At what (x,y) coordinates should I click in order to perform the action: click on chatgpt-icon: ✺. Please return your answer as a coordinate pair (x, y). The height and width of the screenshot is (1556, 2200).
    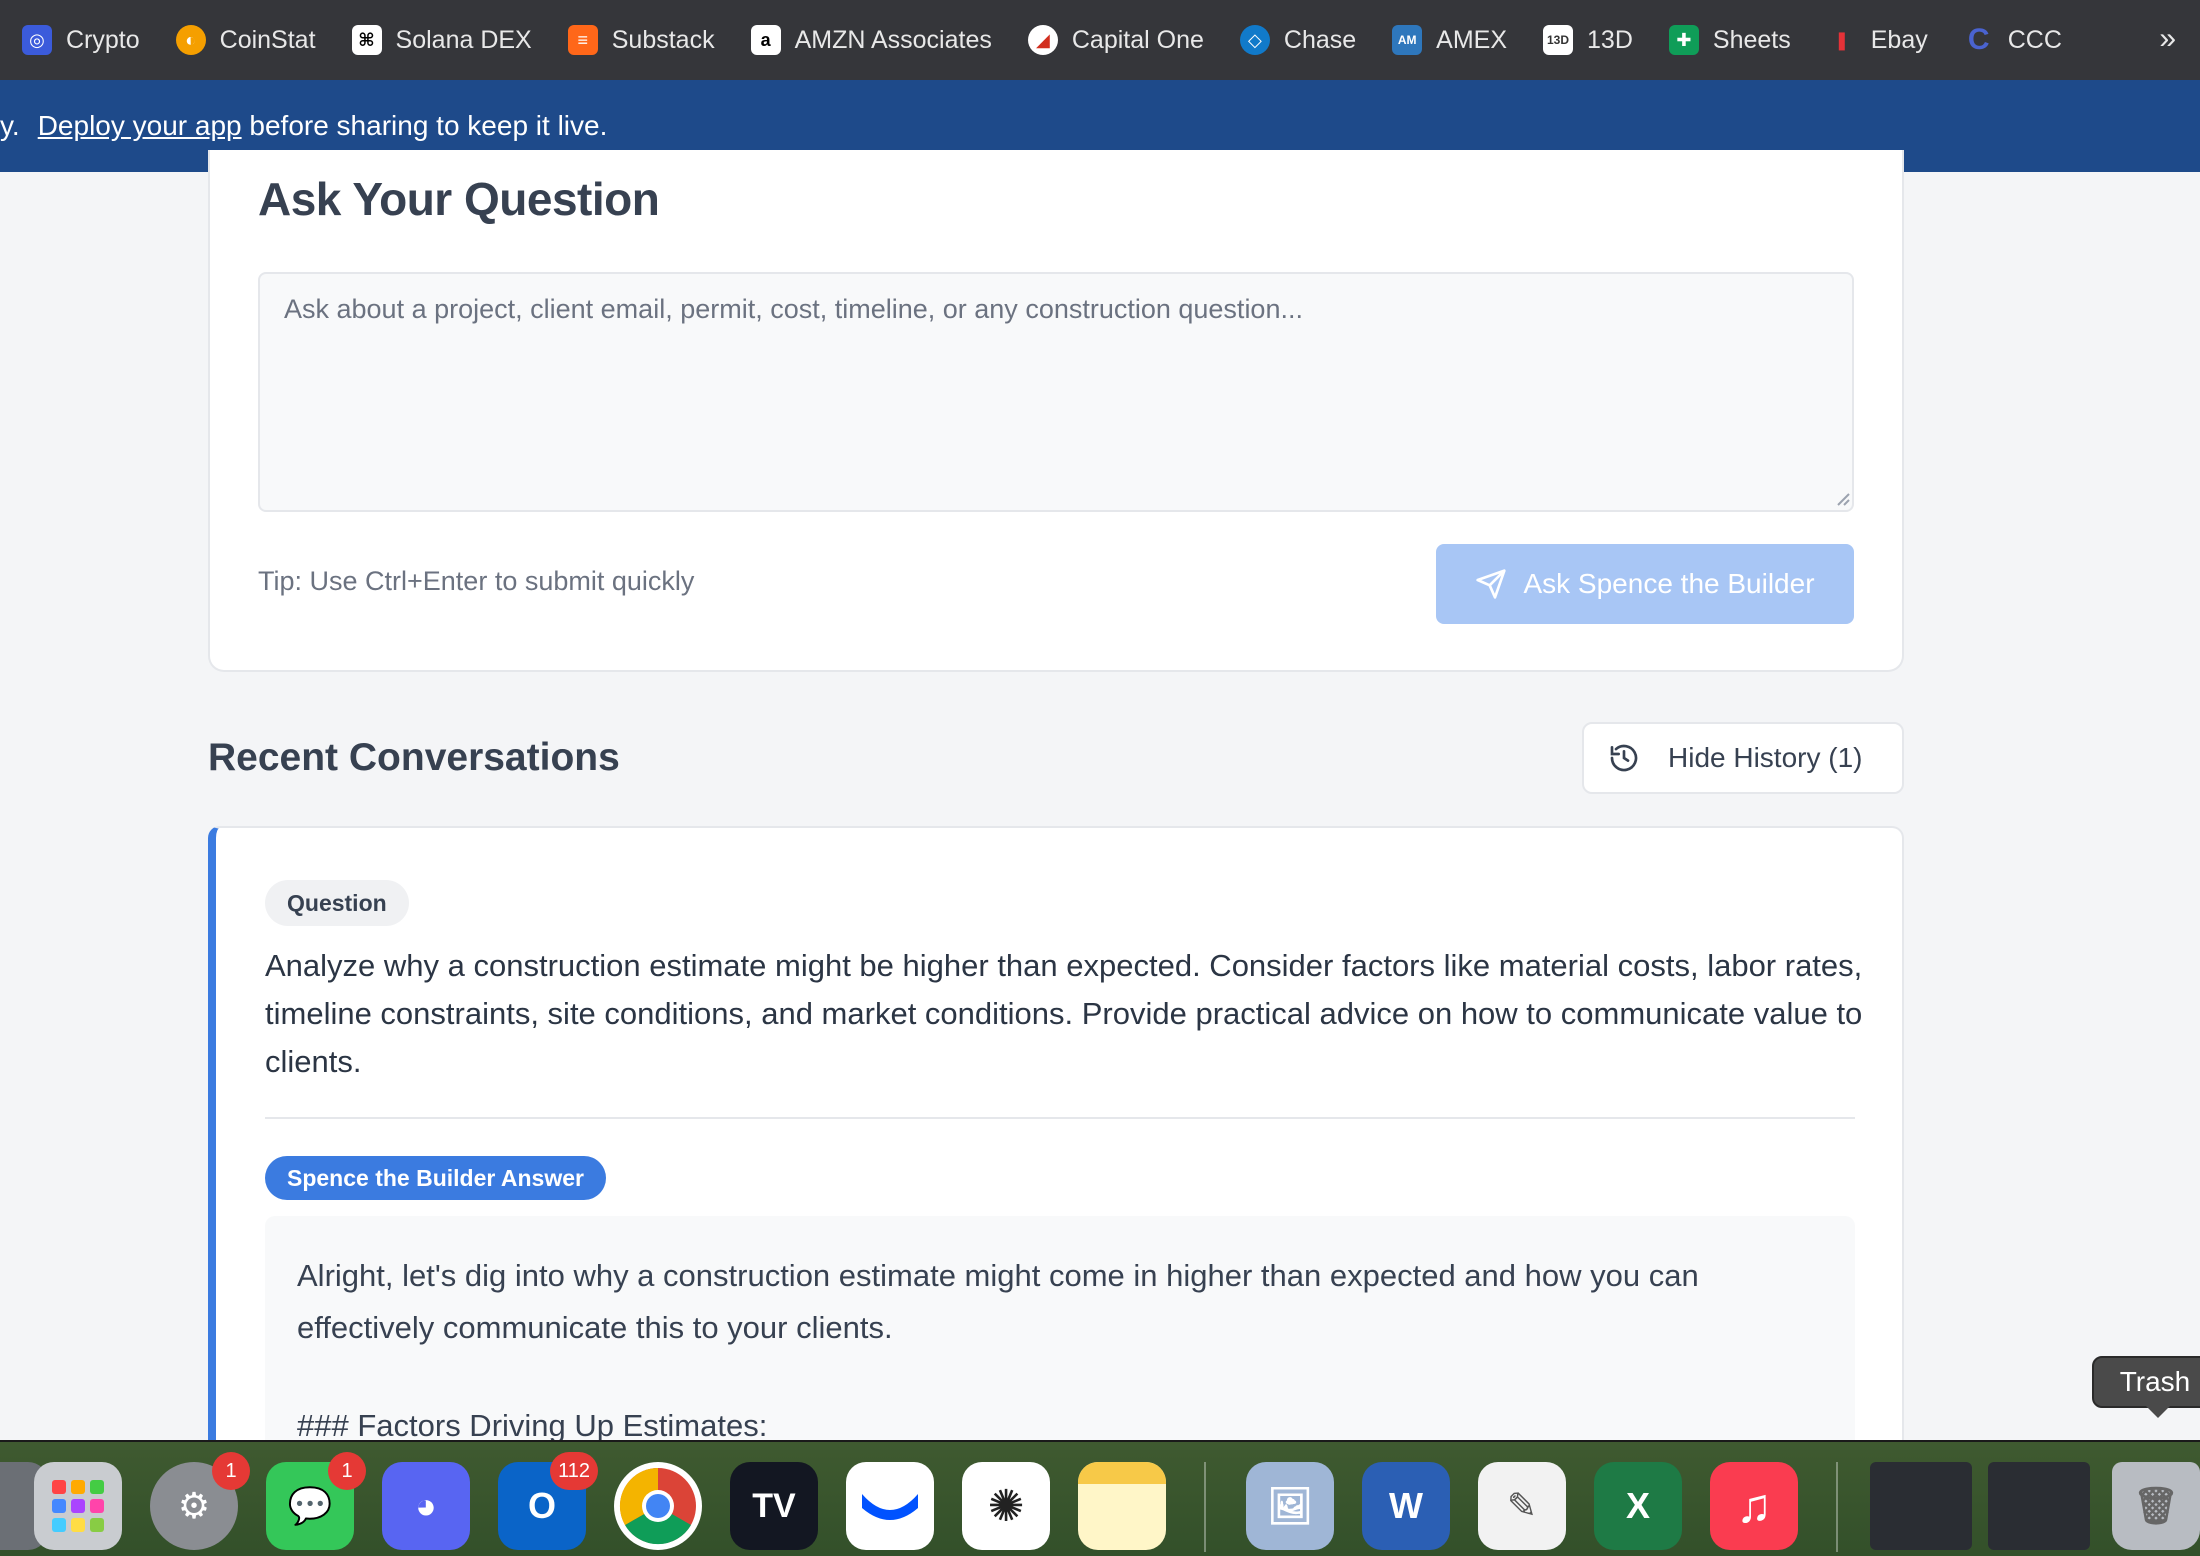
    Looking at the image, I should click on (1006, 1506).